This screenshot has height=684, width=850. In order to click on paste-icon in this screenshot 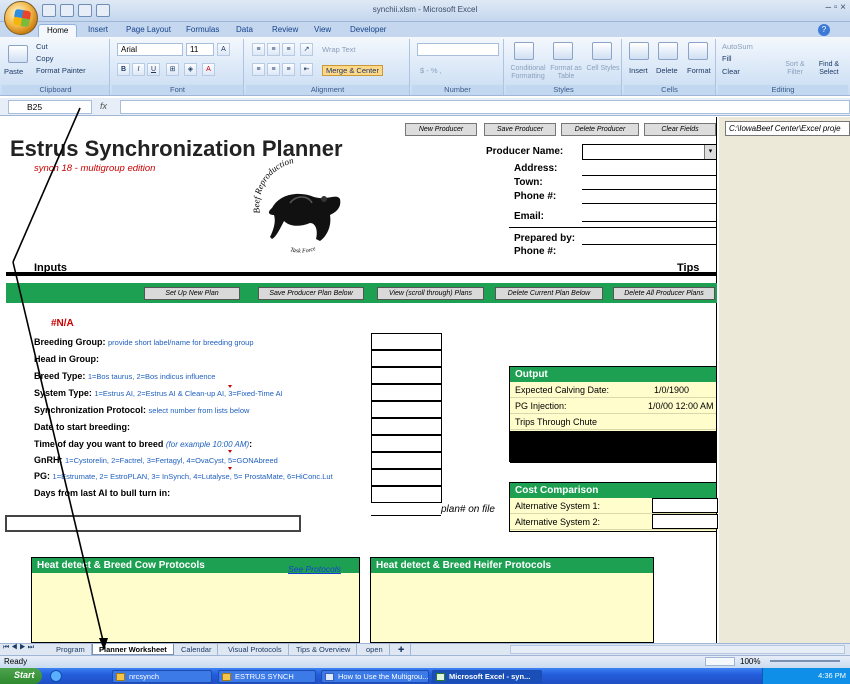, I will do `click(18, 54)`.